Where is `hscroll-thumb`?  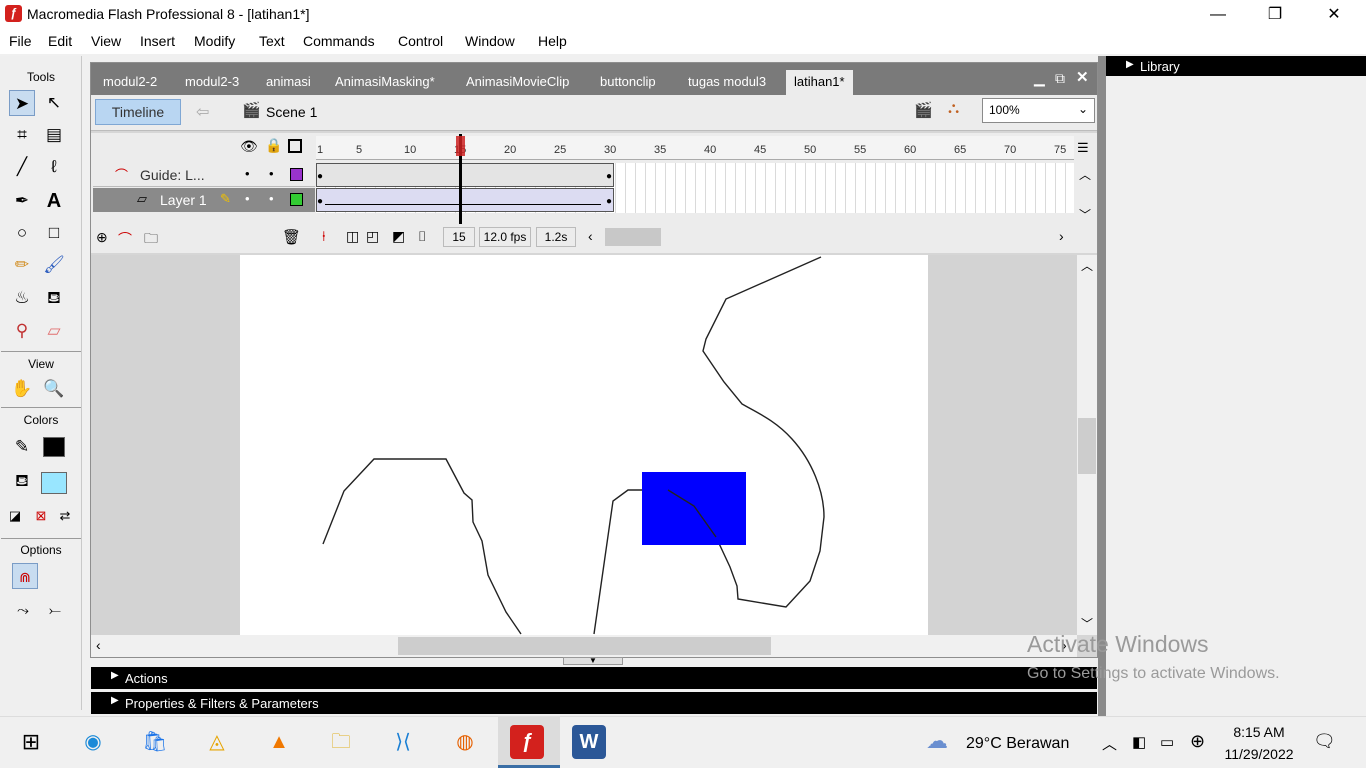 hscroll-thumb is located at coordinates (584, 646).